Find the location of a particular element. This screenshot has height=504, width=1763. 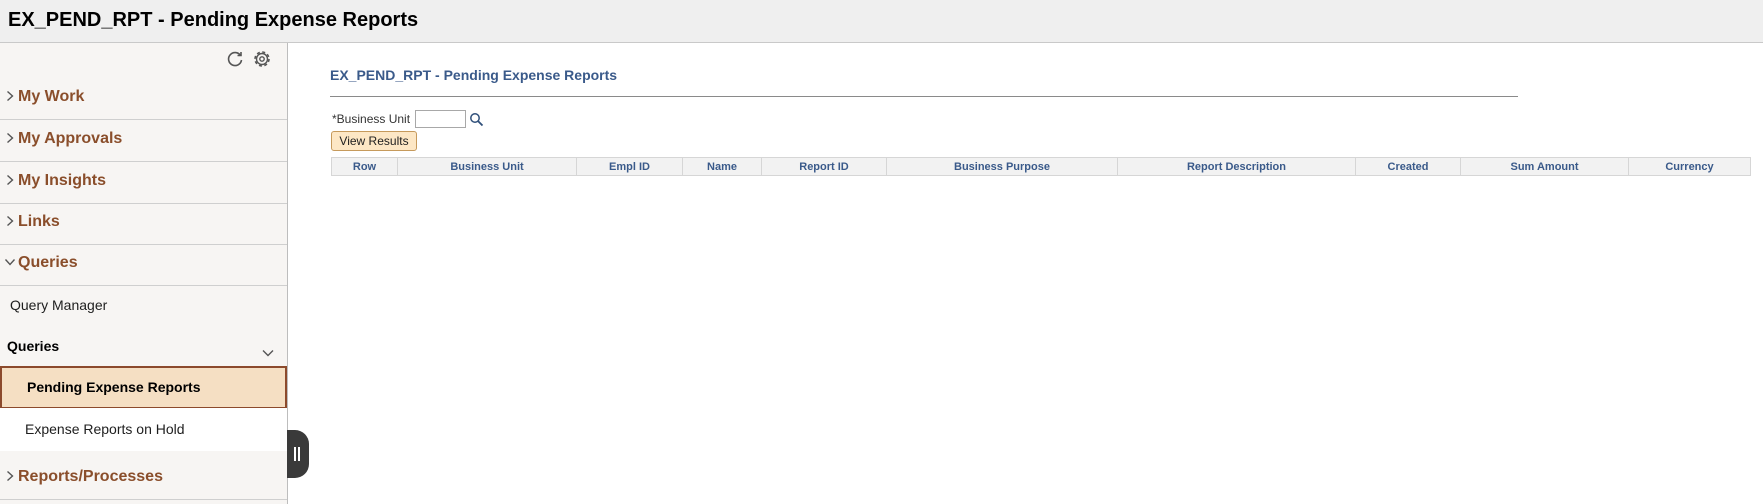

column-header-sum-amount: Sum Amount is located at coordinates (1544, 166).